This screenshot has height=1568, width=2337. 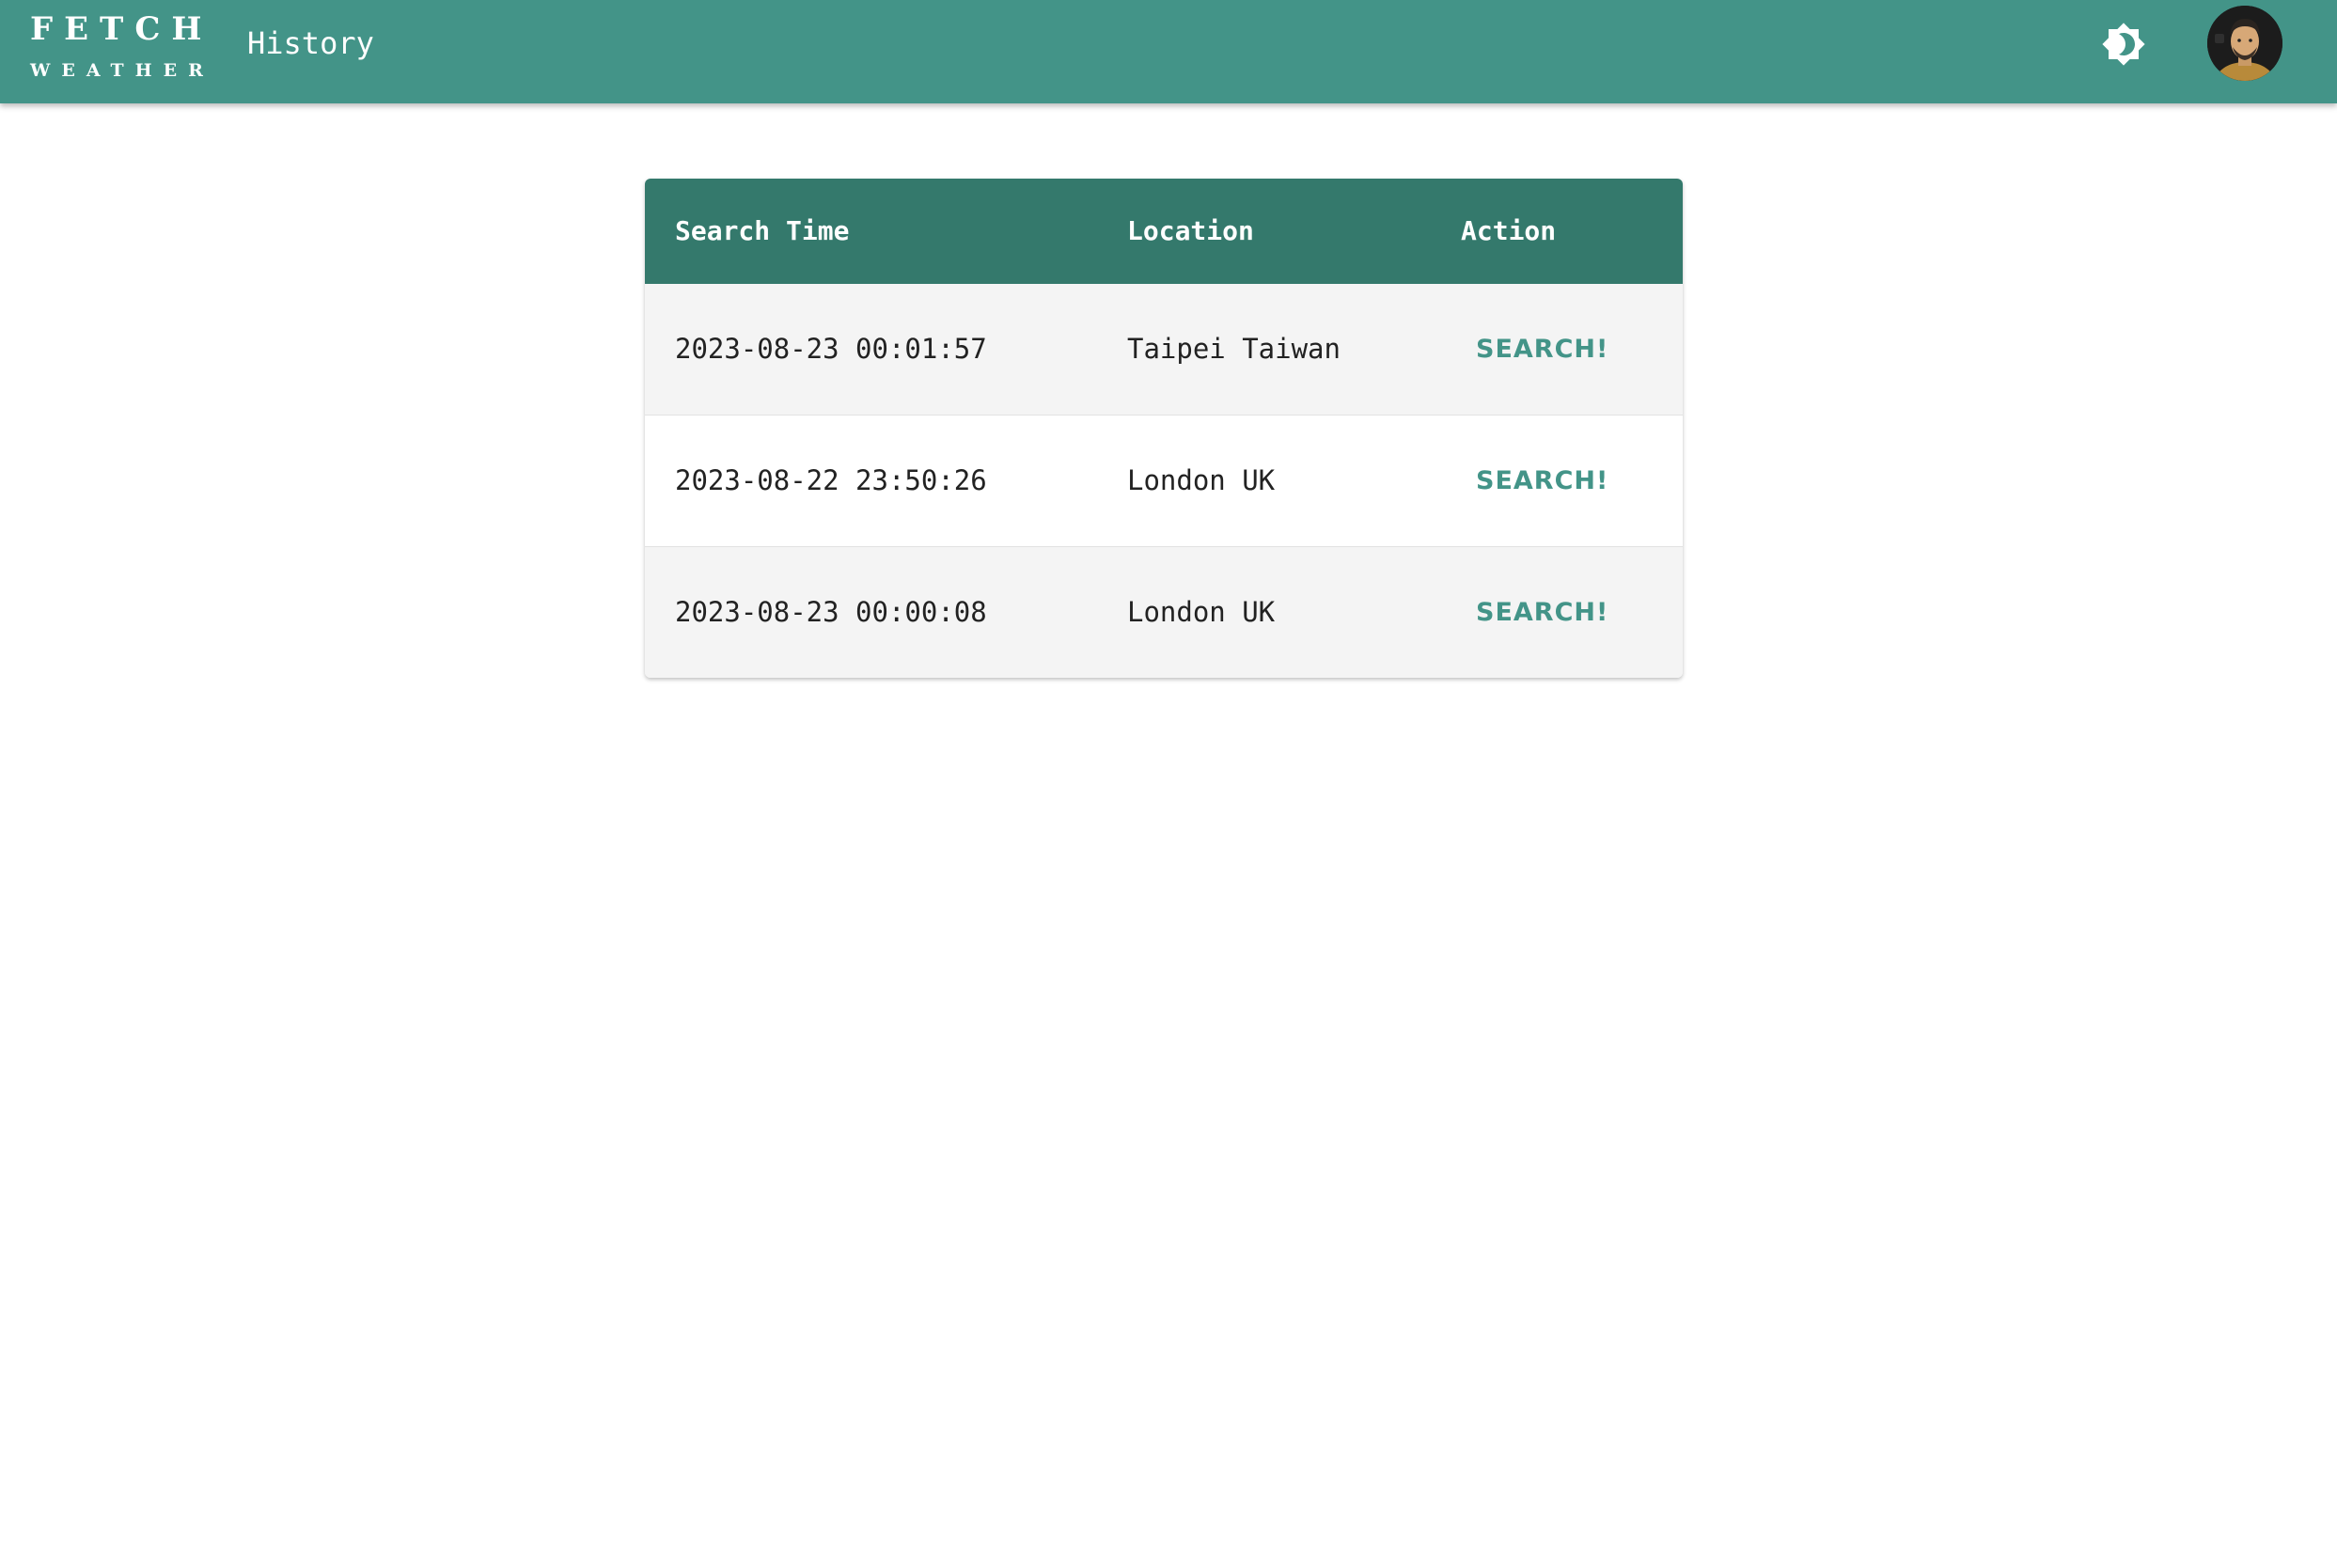 I want to click on search-time-cell: 2023-08-23 00:00:08, so click(x=831, y=612).